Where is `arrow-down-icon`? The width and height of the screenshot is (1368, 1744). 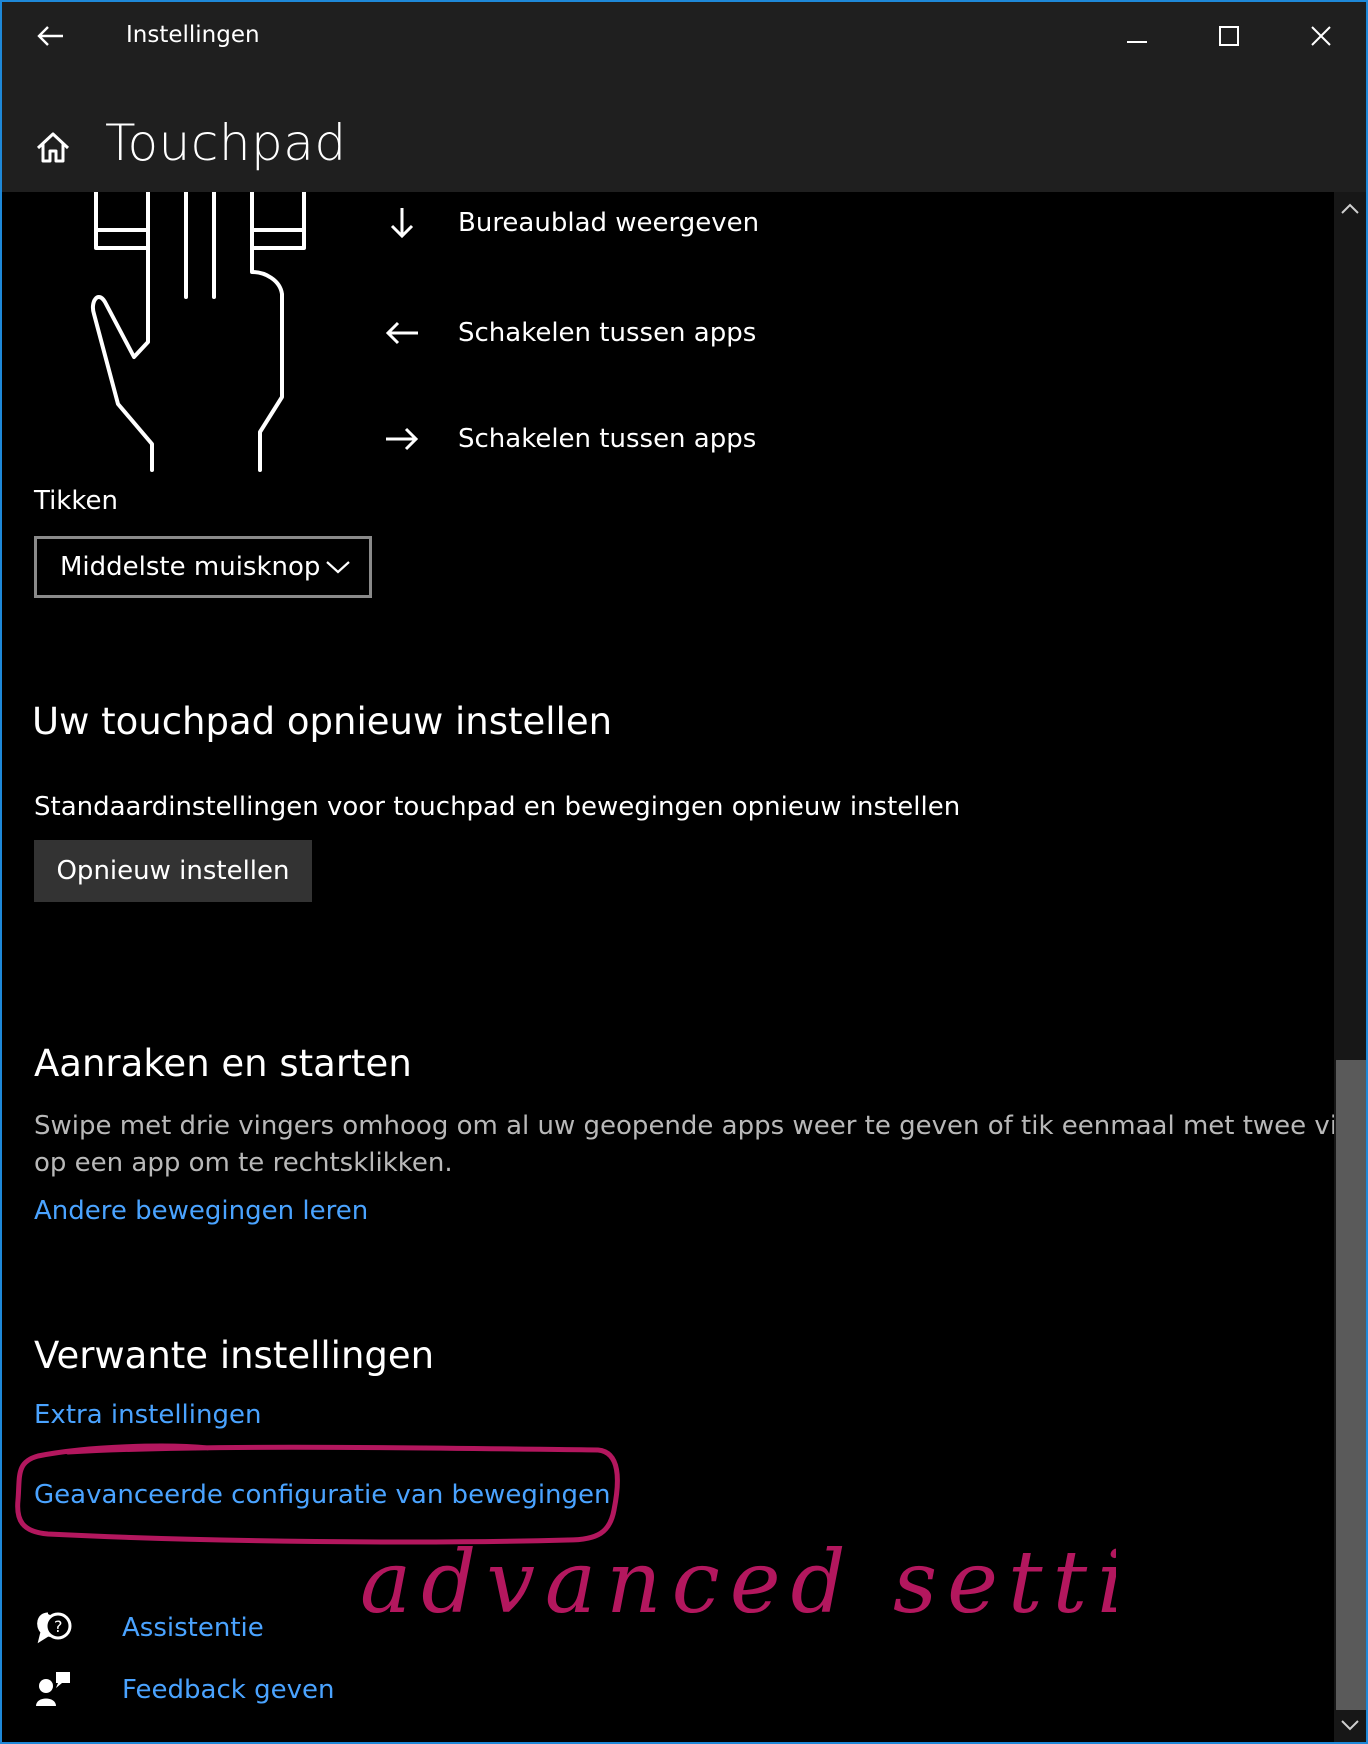 arrow-down-icon is located at coordinates (402, 223).